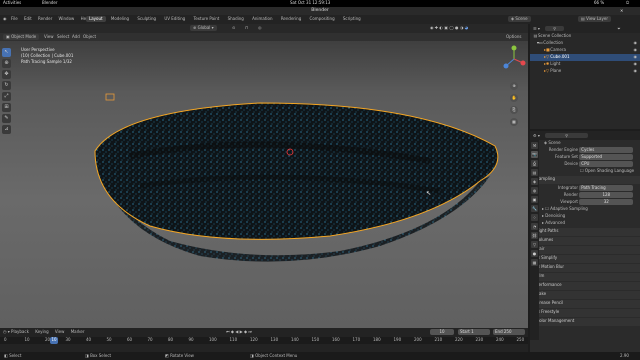 This screenshot has height=360, width=640. What do you see at coordinates (606, 164) in the screenshot?
I see `device-dropdown: CPU` at bounding box center [606, 164].